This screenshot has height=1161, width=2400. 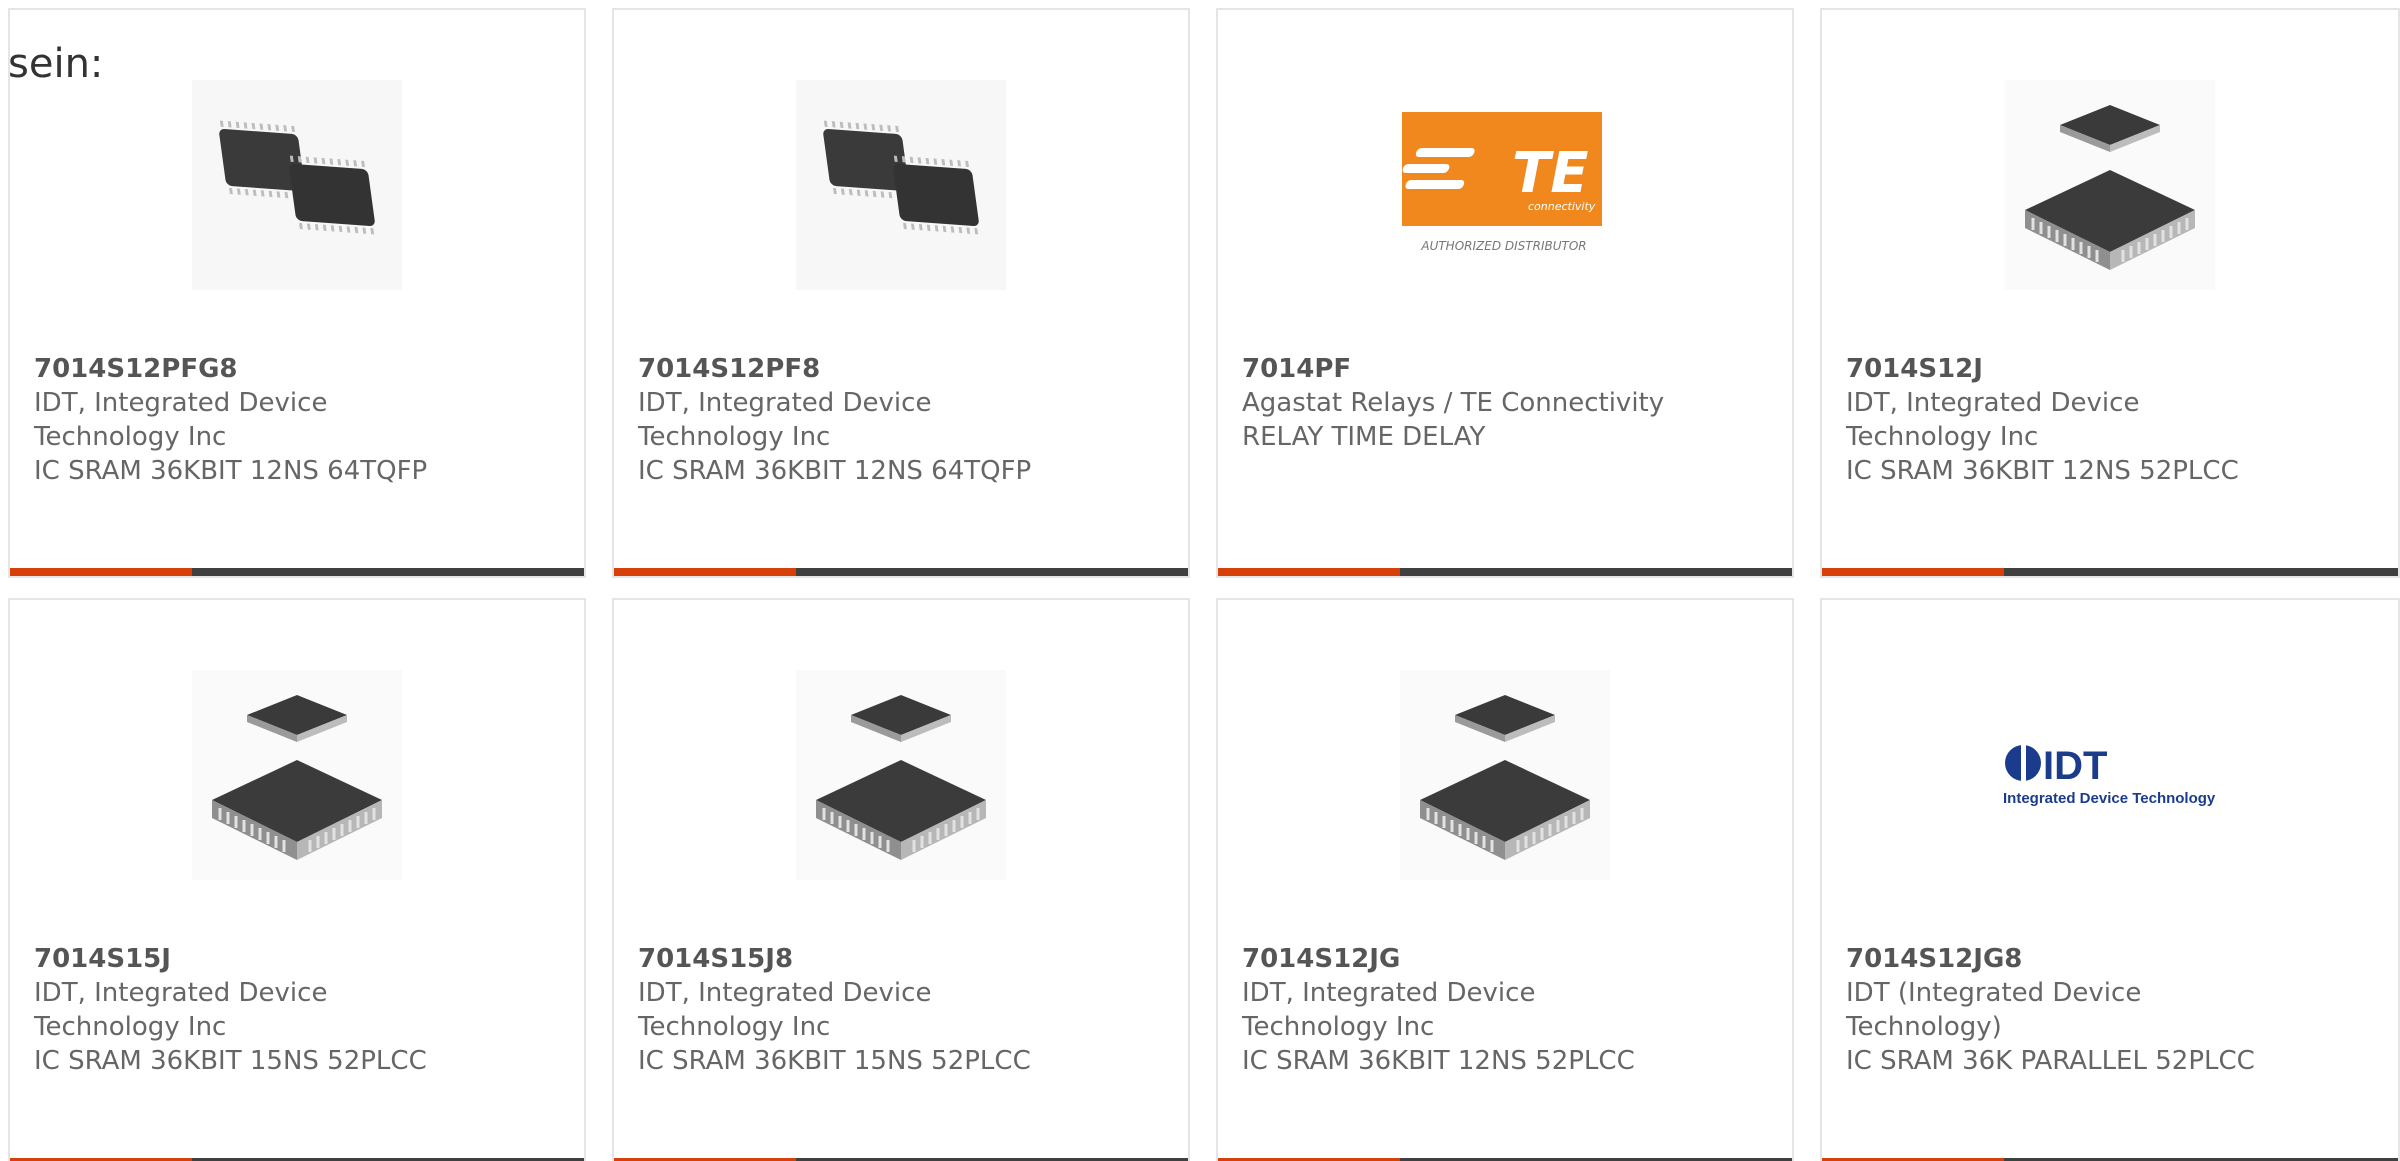 I want to click on part-number: 7014S12PFG8, so click(x=297, y=369).